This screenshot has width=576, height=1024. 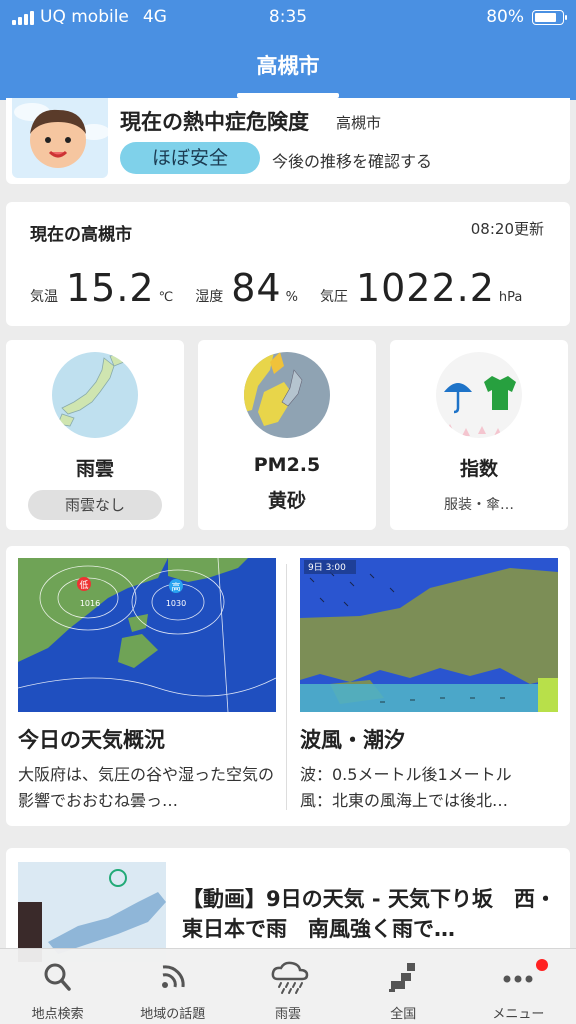 I want to click on umbrella-shirt-icon, so click(x=479, y=395).